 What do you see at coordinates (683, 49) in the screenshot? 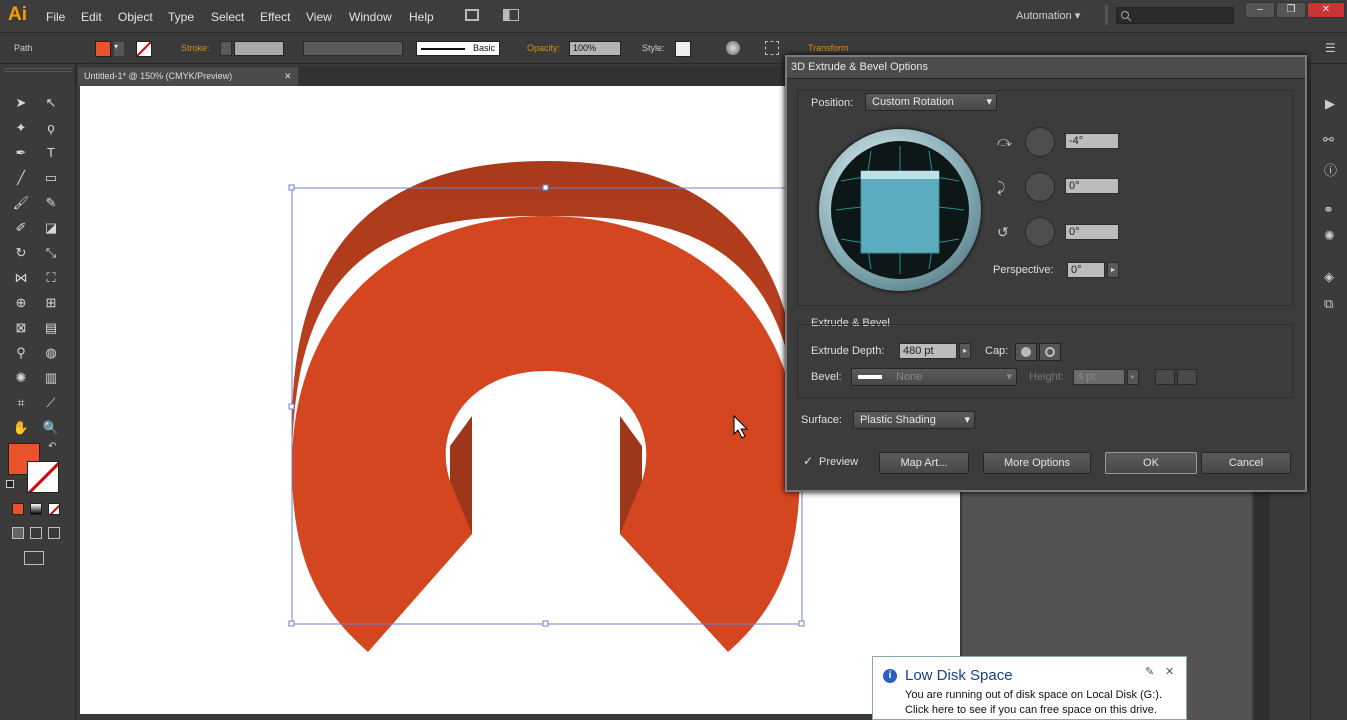
I see `graphic-style-swatch` at bounding box center [683, 49].